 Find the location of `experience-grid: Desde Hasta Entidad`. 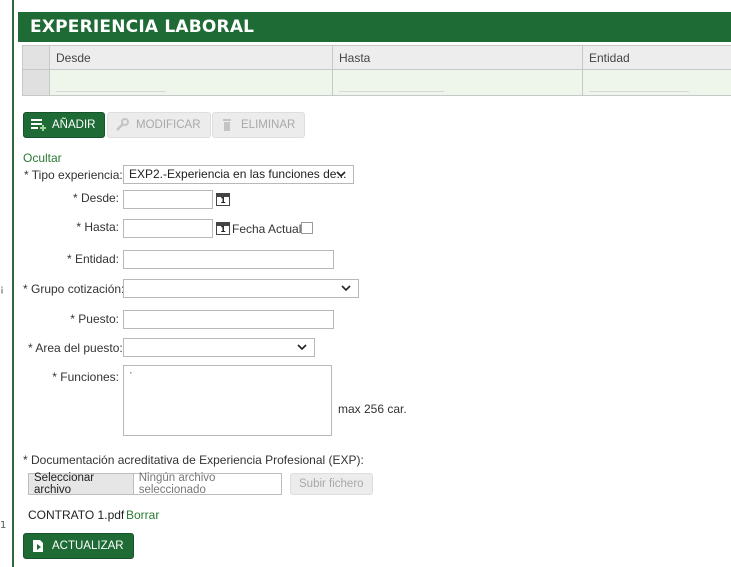

experience-grid: Desde Hasta Entidad is located at coordinates (376, 70).